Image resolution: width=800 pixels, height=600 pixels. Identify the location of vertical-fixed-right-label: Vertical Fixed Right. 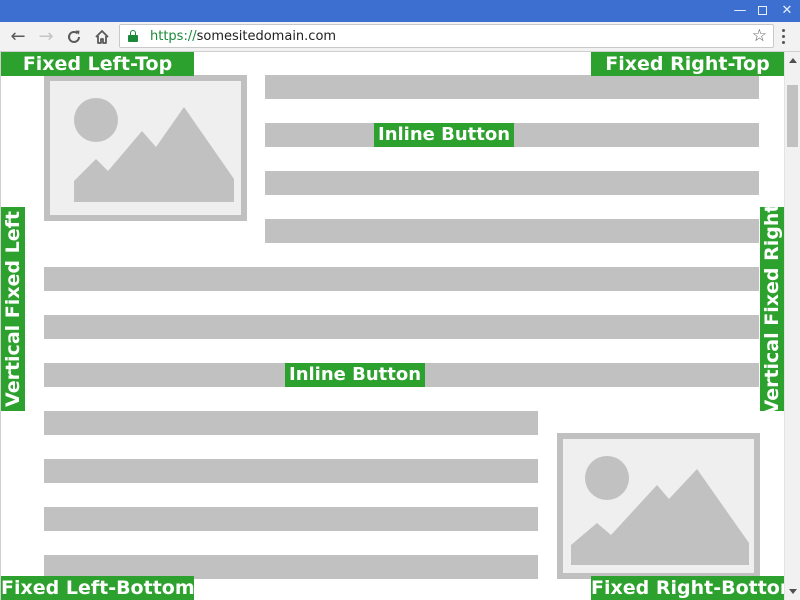
(772, 309).